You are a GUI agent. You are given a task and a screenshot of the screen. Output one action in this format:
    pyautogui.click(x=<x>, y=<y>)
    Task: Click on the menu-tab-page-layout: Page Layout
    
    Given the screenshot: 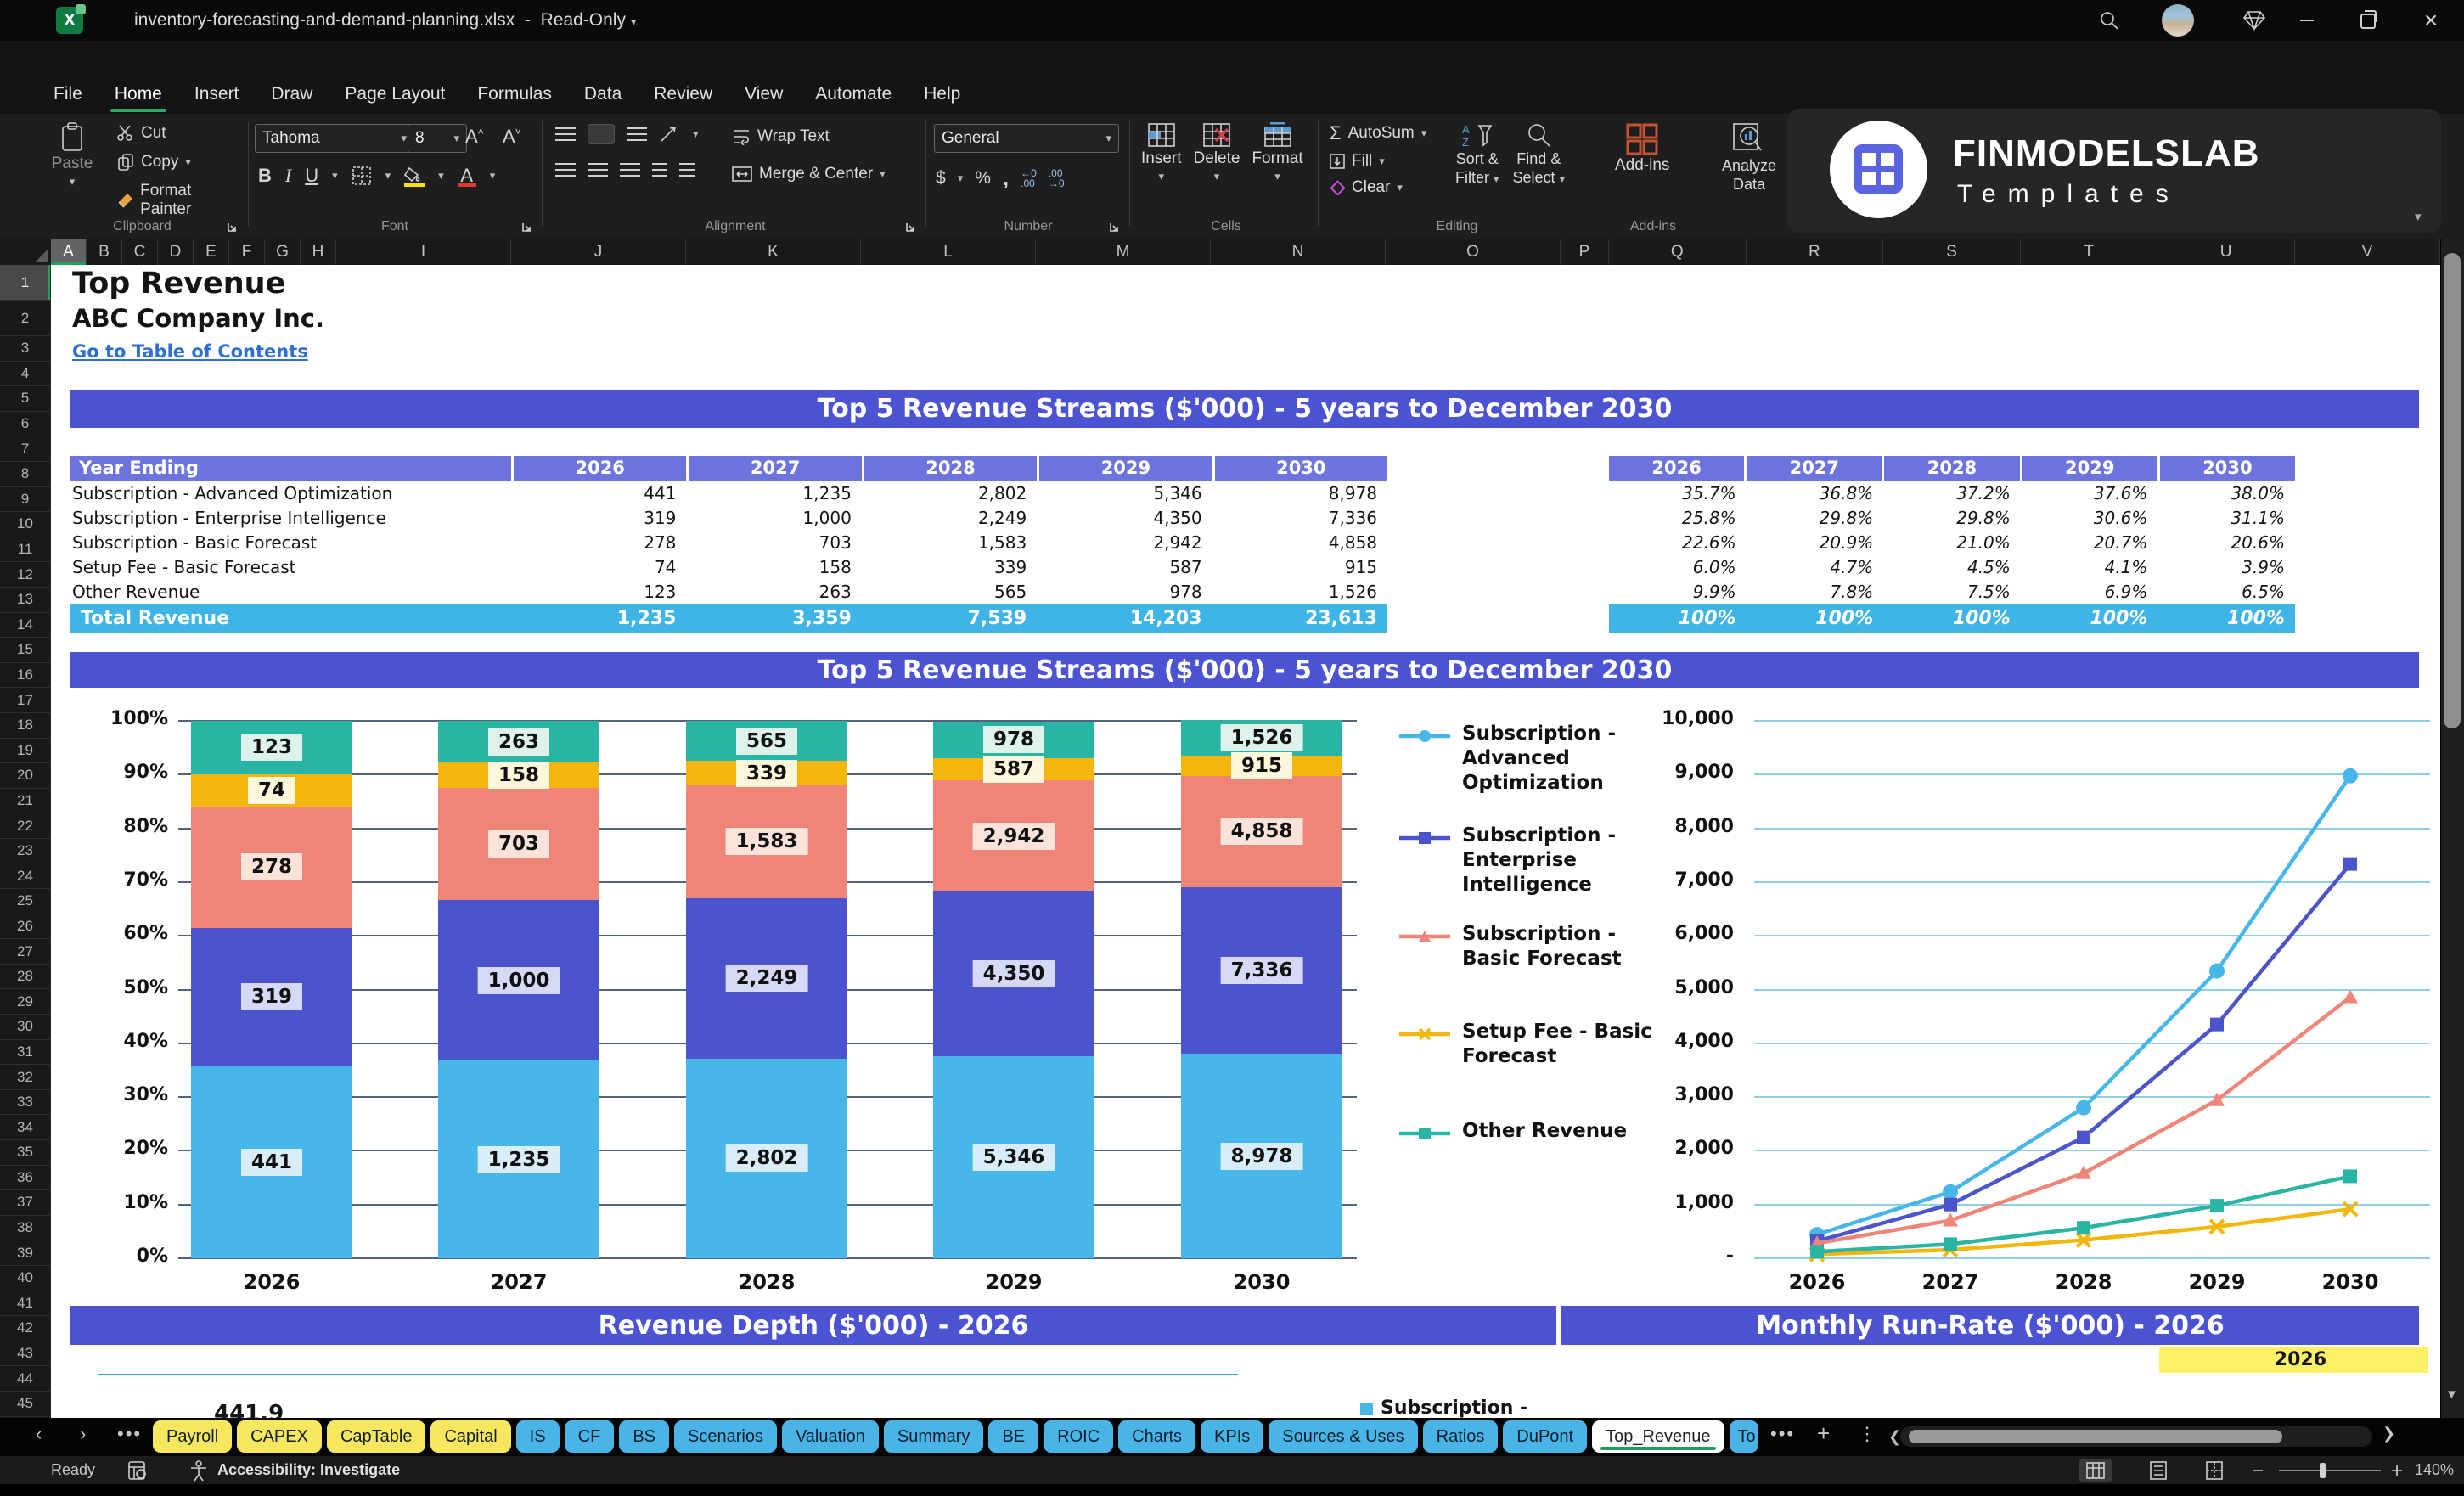 What is the action you would take?
    pyautogui.click(x=395, y=95)
    